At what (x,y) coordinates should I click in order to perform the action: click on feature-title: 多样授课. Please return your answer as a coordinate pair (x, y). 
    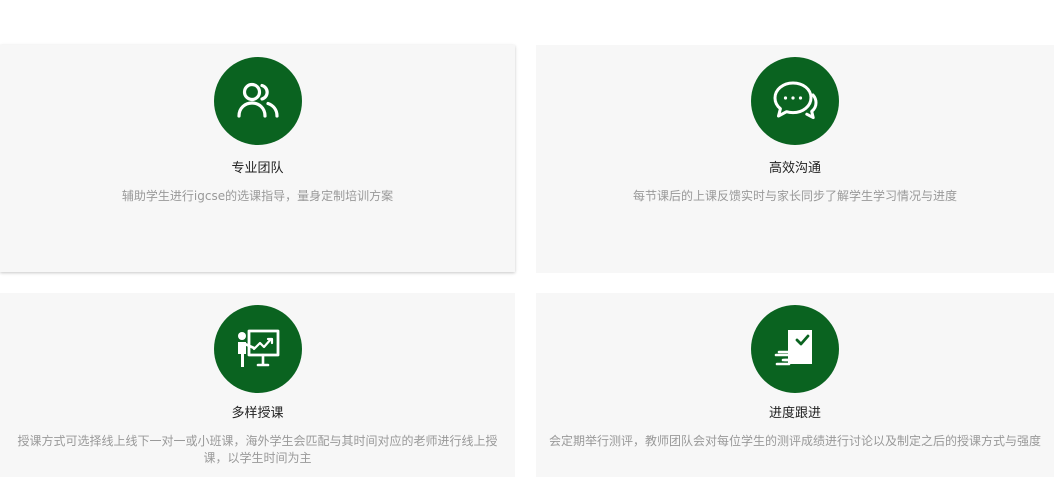
    Looking at the image, I should click on (257, 413).